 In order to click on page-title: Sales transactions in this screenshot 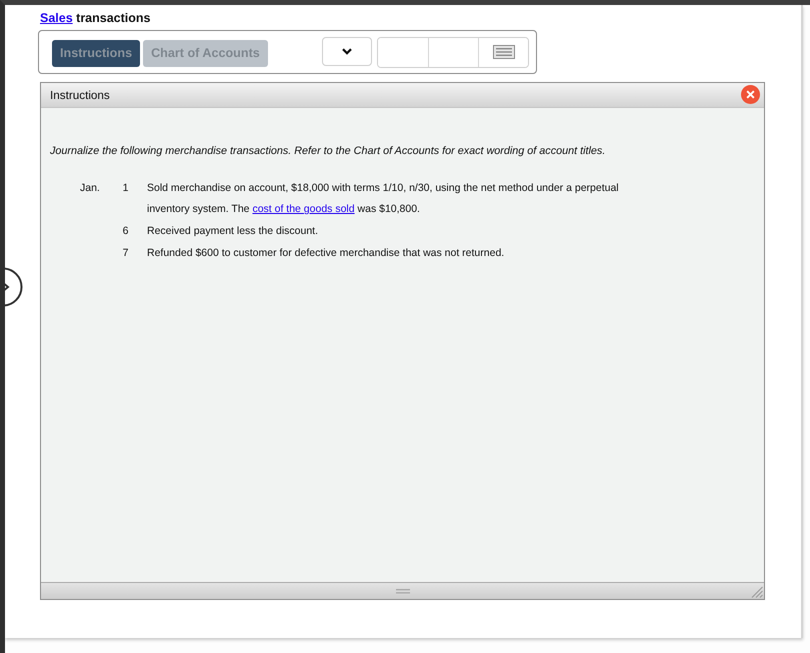, I will do `click(96, 18)`.